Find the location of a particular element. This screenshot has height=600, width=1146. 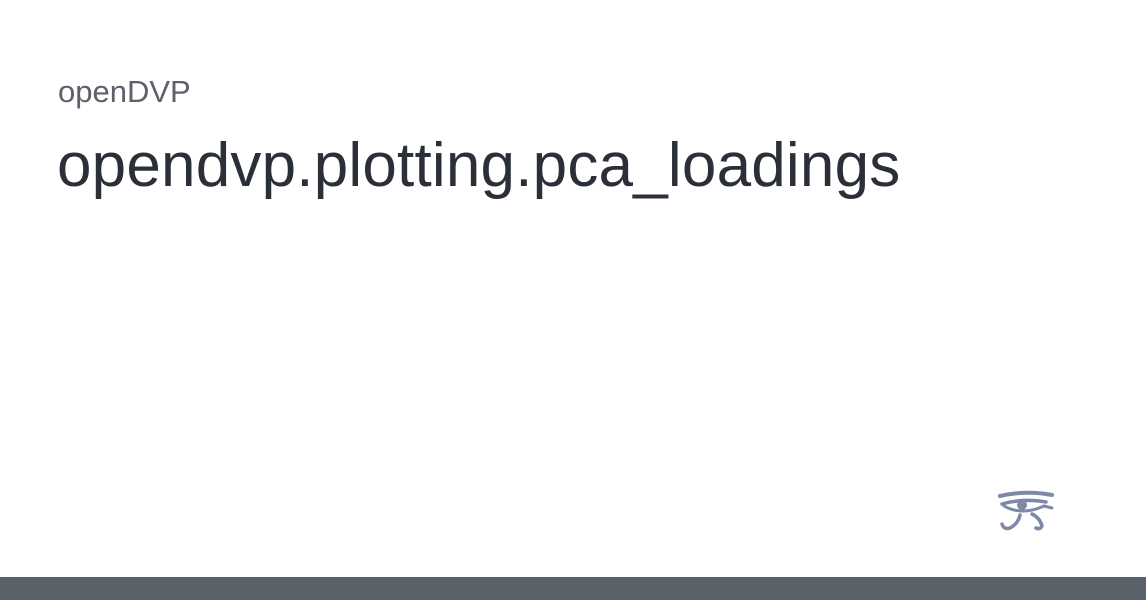

eye-of-horus-icon is located at coordinates (1026, 510).